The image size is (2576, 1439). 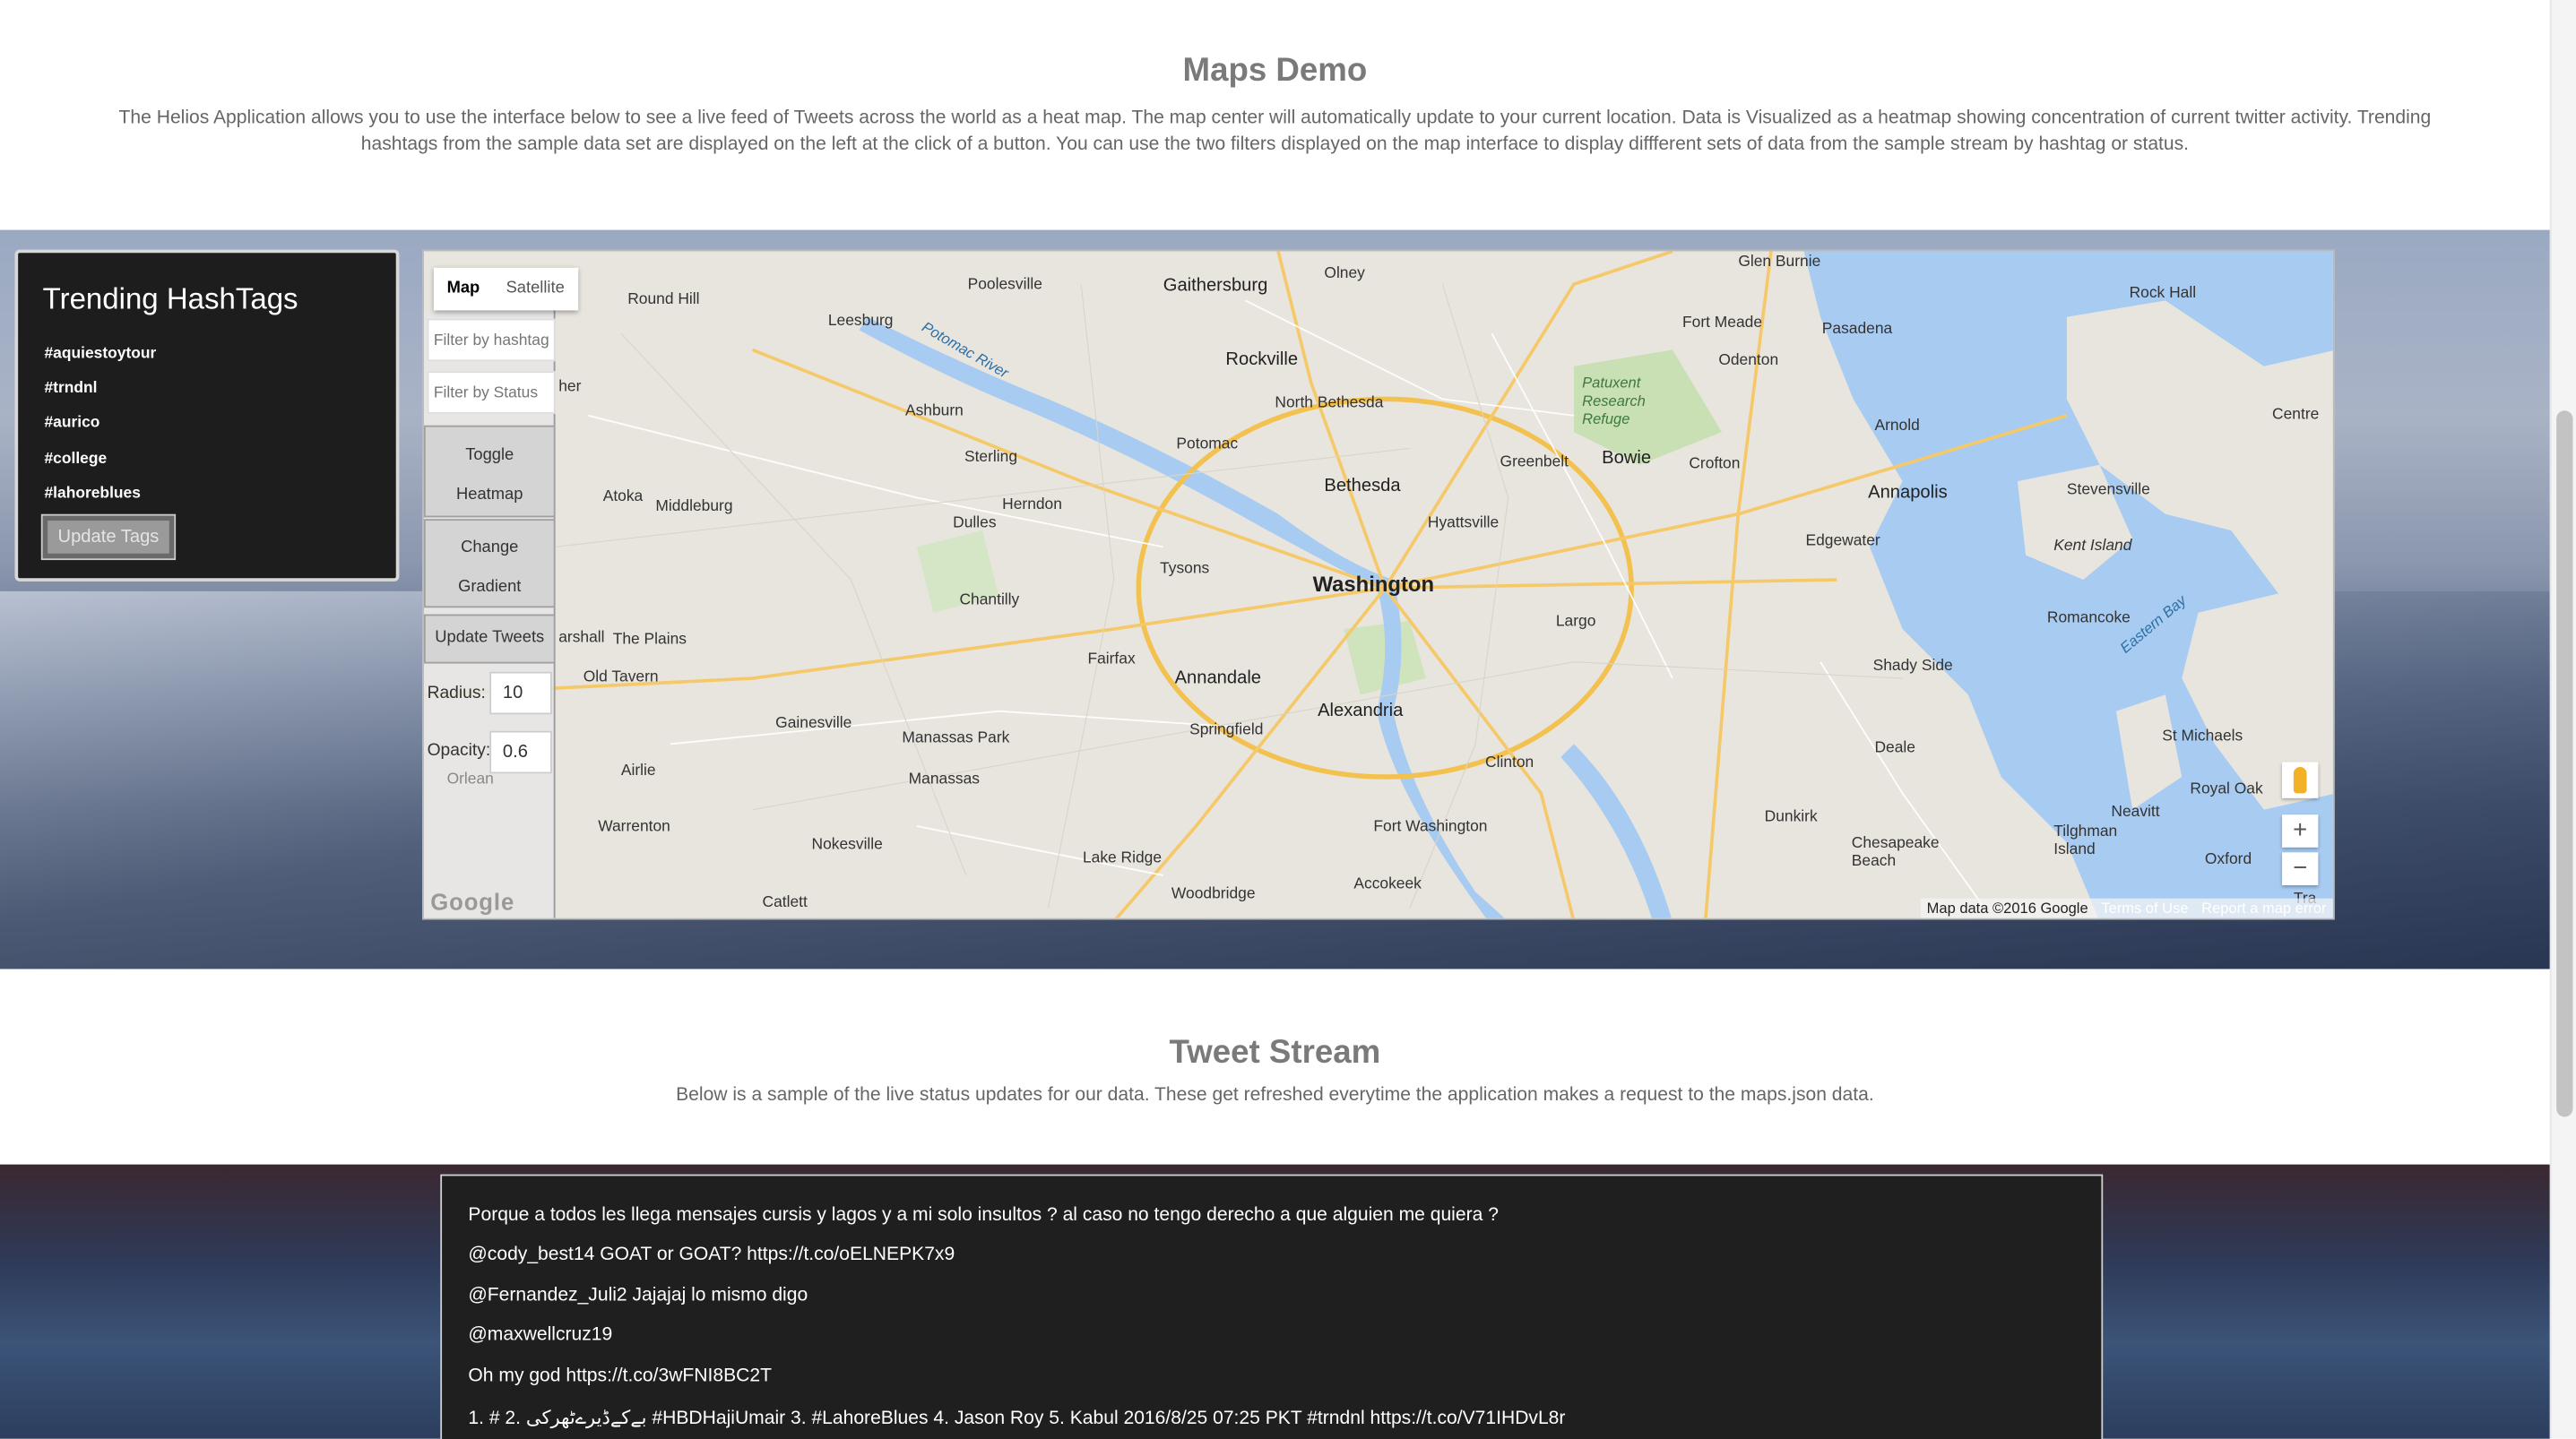 I want to click on hashtag-item: #aquiestoytour, so click(x=100, y=354).